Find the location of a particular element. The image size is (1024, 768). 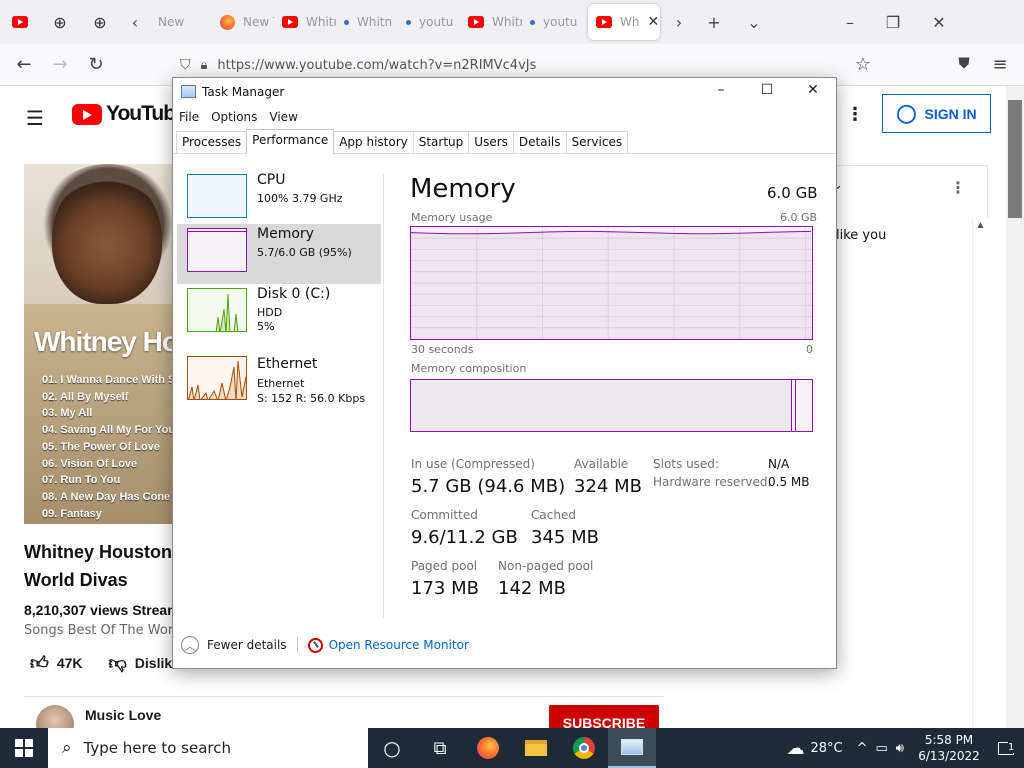

task-manager-icon is located at coordinates (188, 91).